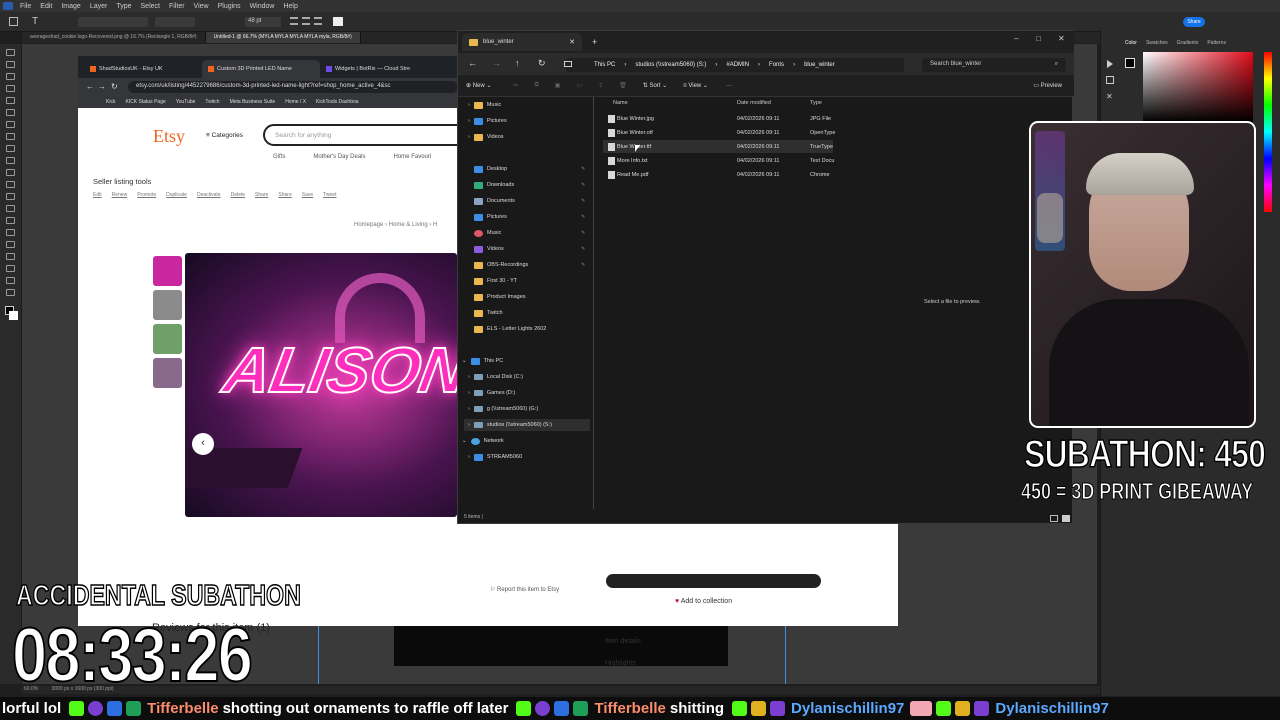 This screenshot has width=1280, height=720. What do you see at coordinates (1054, 518) in the screenshot?
I see `details-view-icon` at bounding box center [1054, 518].